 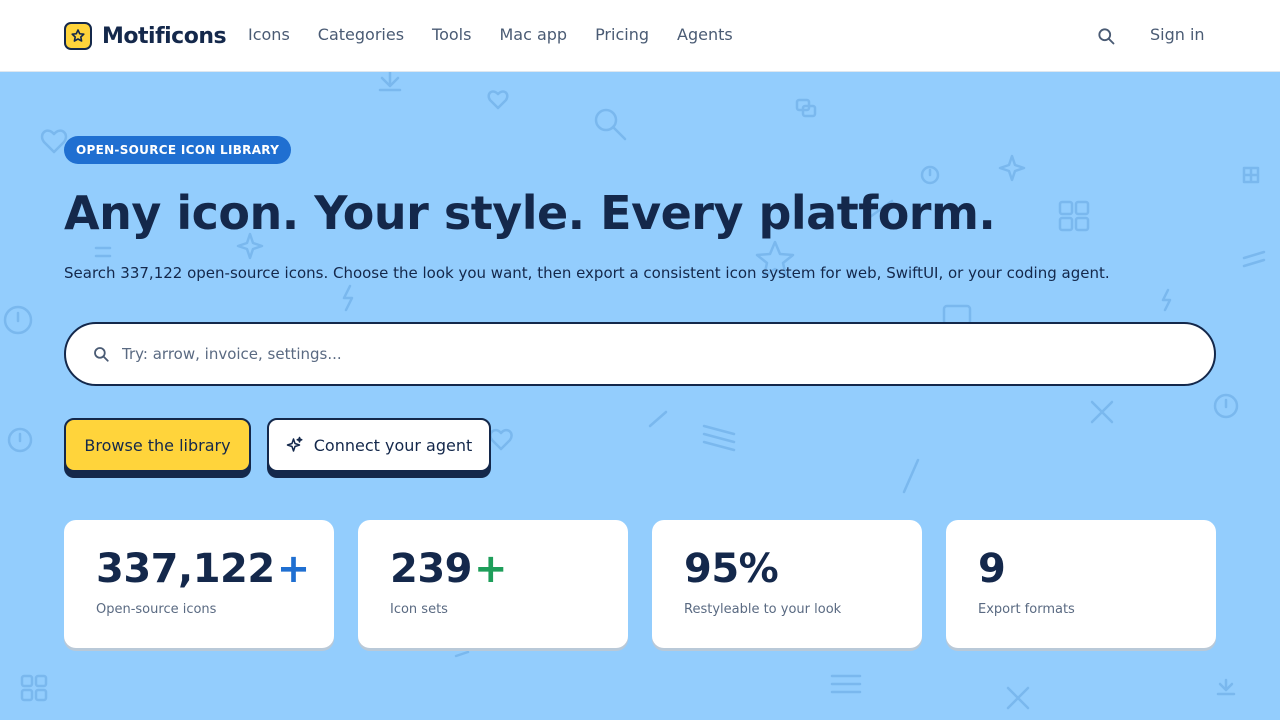 I want to click on brand-logo: Motificons, so click(x=145, y=36).